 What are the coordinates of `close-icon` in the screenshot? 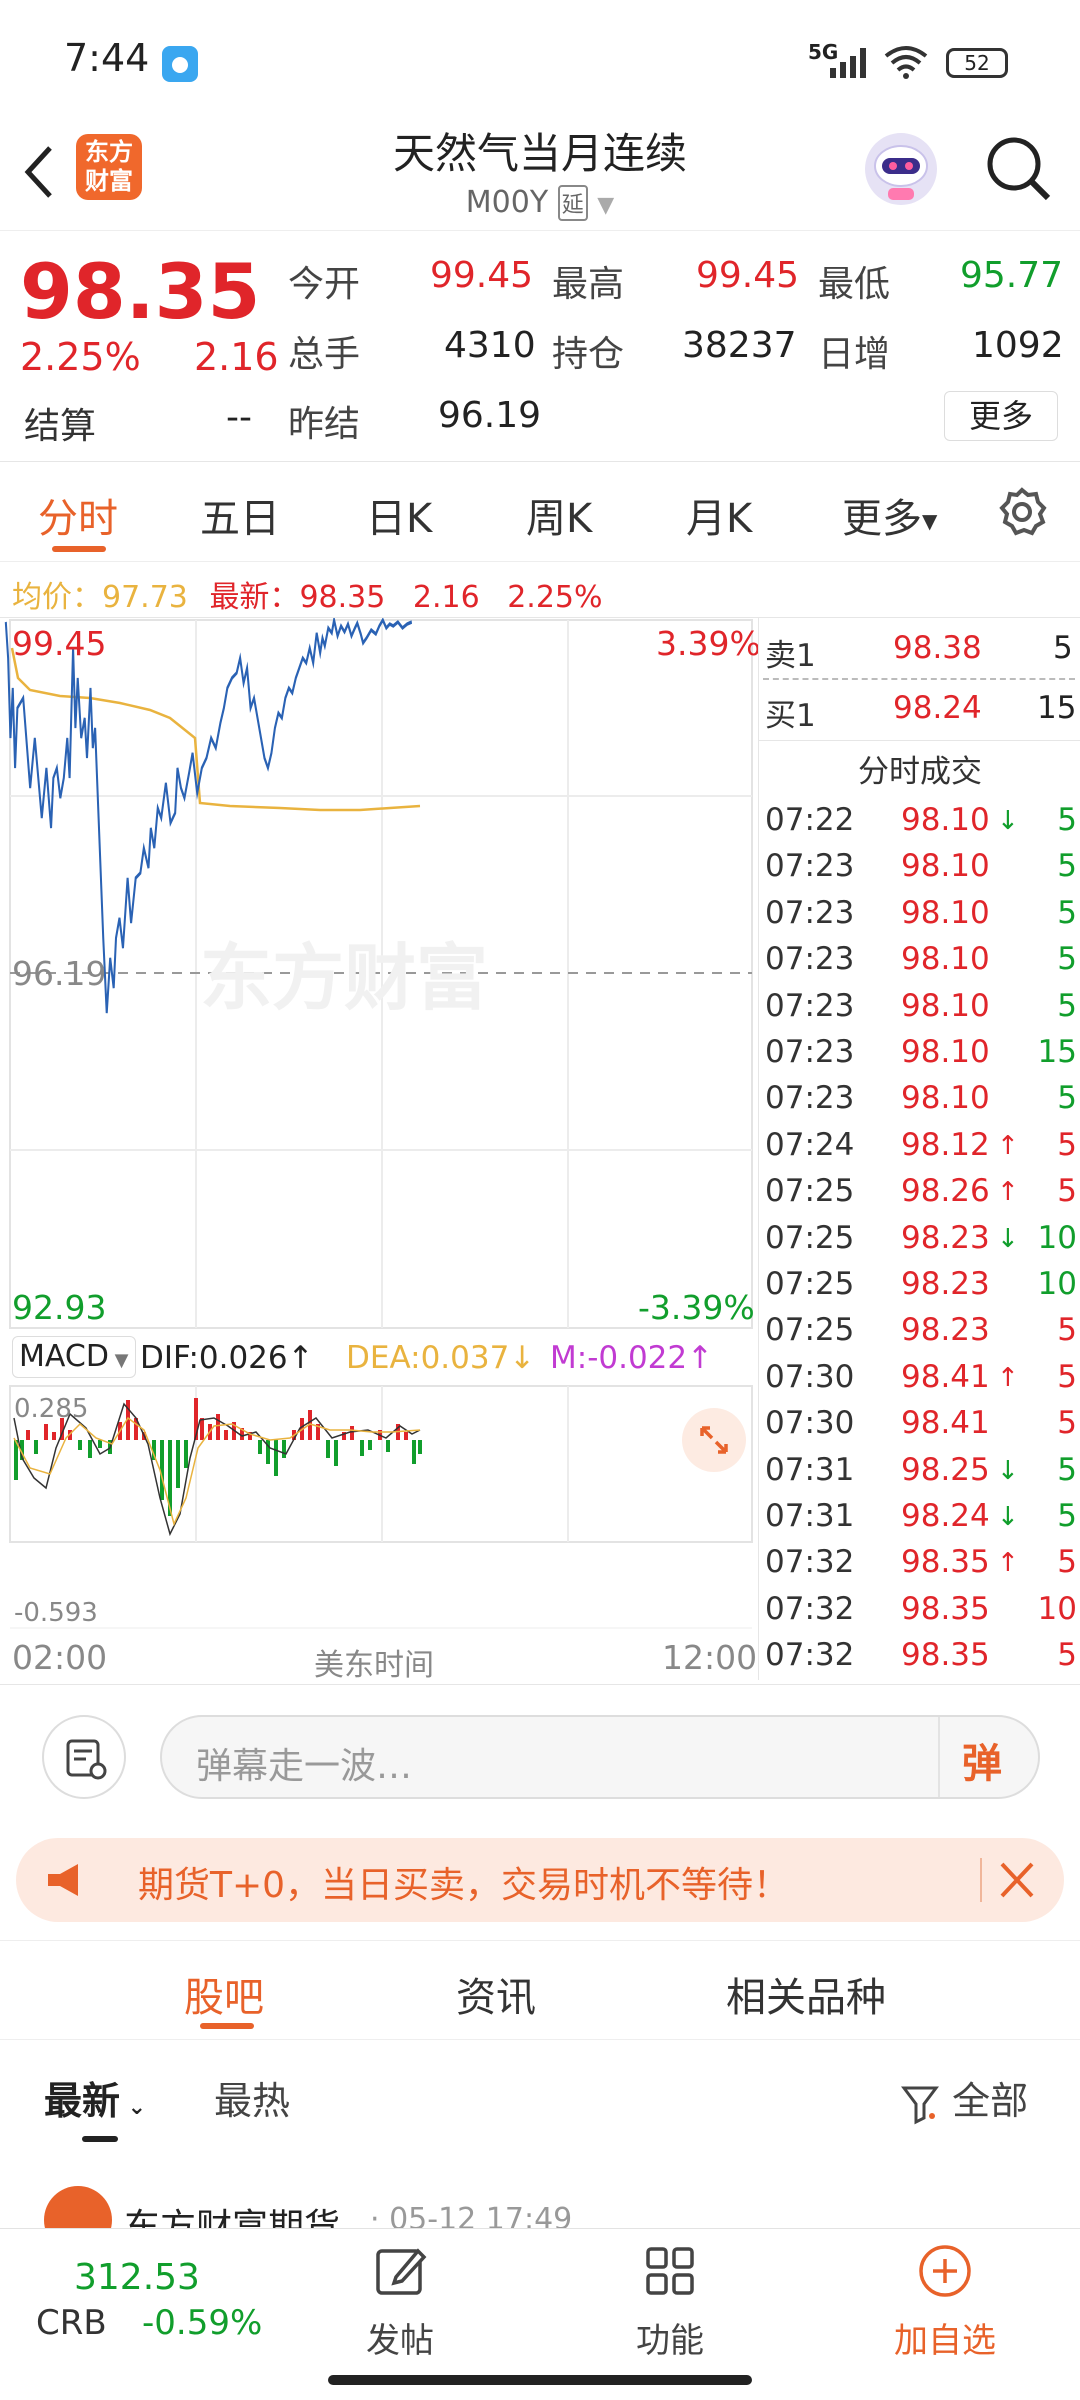 It's located at (1017, 1882).